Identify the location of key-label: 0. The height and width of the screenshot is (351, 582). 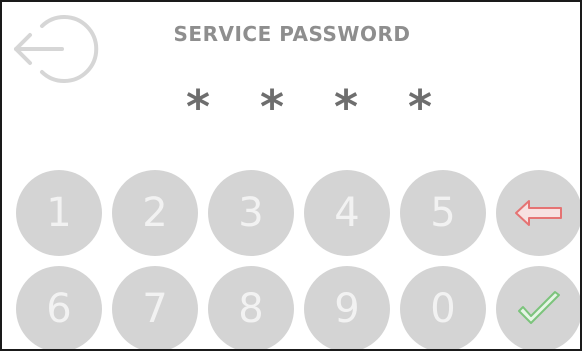
(443, 309).